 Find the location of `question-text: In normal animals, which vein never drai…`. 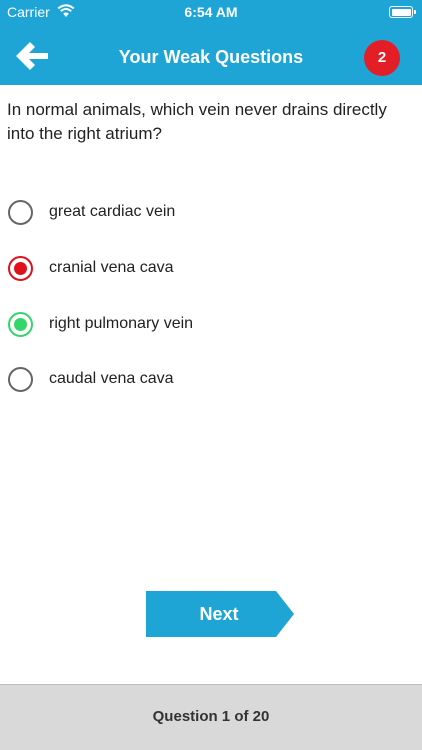

question-text: In normal animals, which vein never drai… is located at coordinates (197, 121).